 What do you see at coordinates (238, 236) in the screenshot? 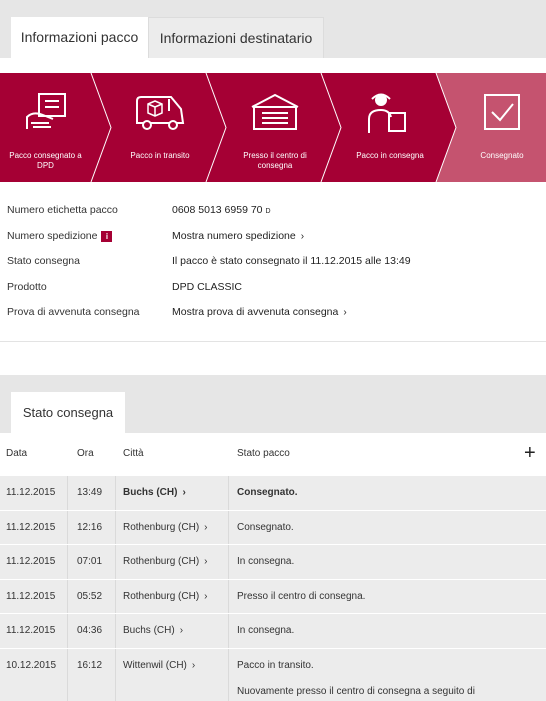
I see `show-shipment-number-link: Mostra numero spedizione ›` at bounding box center [238, 236].